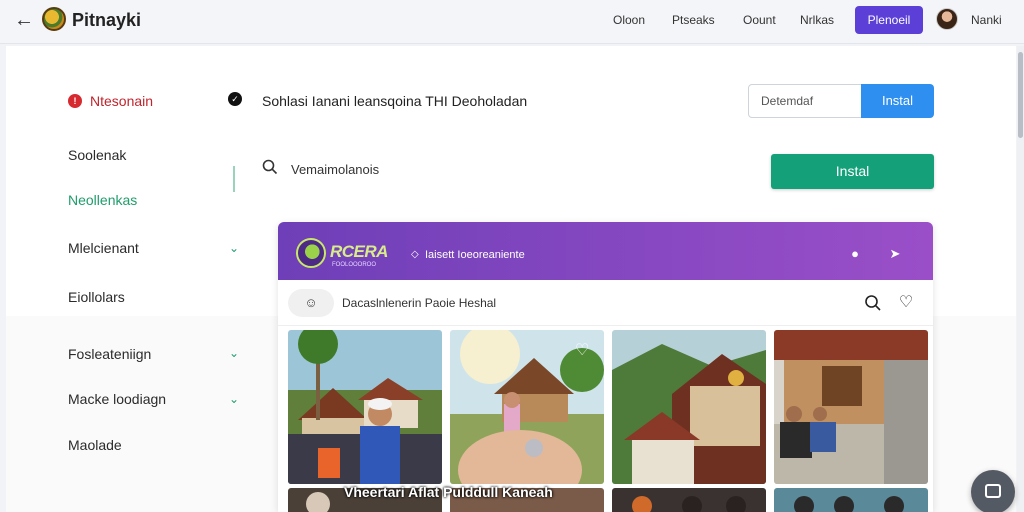 The height and width of the screenshot is (512, 1024). I want to click on message-icon, so click(993, 491).